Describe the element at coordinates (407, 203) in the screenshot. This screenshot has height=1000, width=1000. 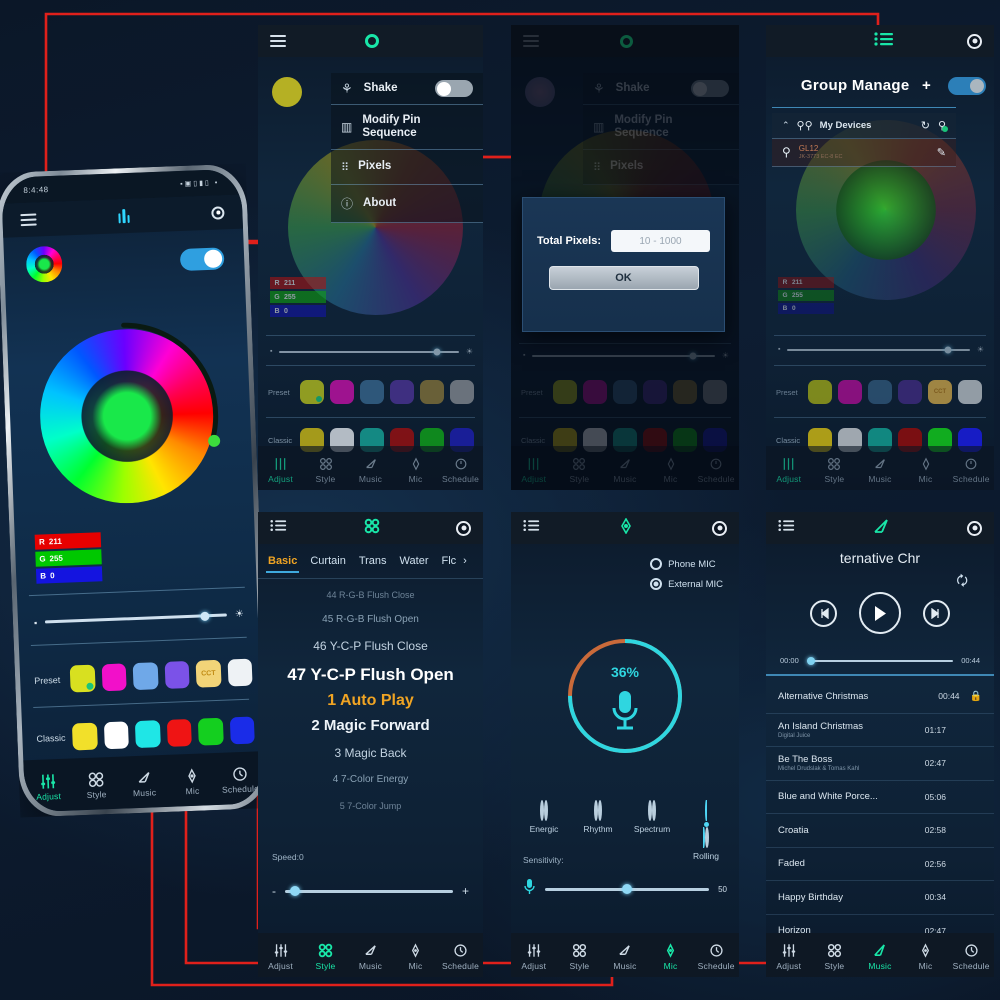
I see `menu-item-about: ⓘ About` at that location.